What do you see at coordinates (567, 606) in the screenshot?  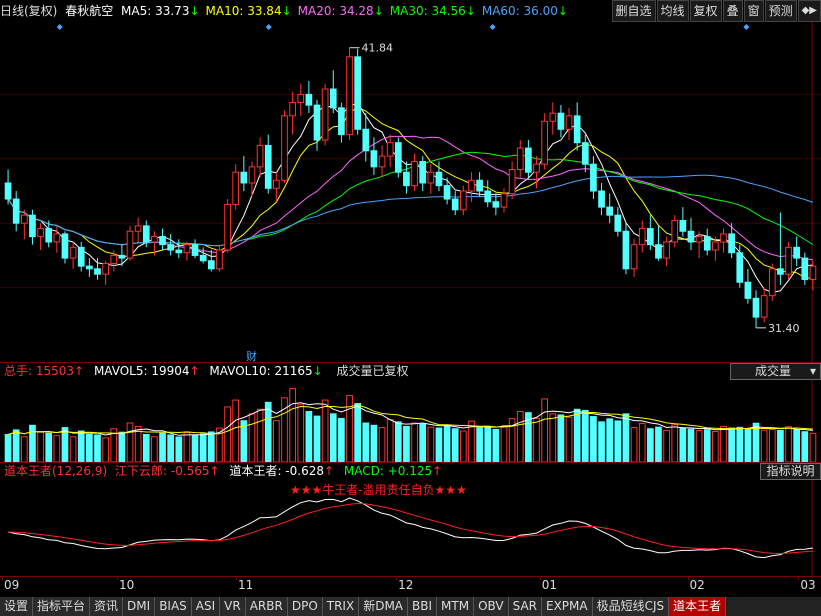 I see `indicator-tab: EXPMA` at bounding box center [567, 606].